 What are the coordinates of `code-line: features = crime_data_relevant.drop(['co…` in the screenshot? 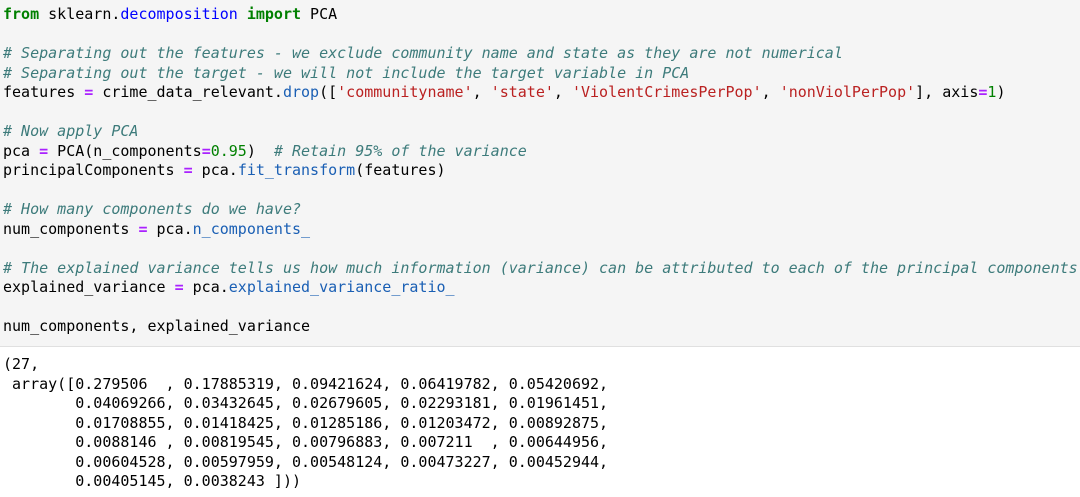 It's located at (540, 93).